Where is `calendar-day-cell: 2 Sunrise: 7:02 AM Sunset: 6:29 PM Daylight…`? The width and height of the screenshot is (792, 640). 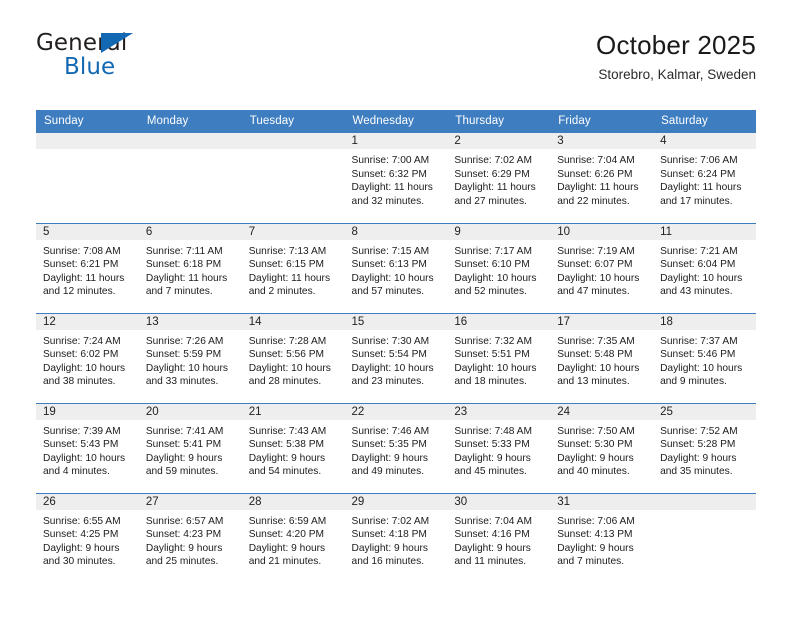
calendar-day-cell: 2 Sunrise: 7:02 AM Sunset: 6:29 PM Daylight… is located at coordinates (499, 178).